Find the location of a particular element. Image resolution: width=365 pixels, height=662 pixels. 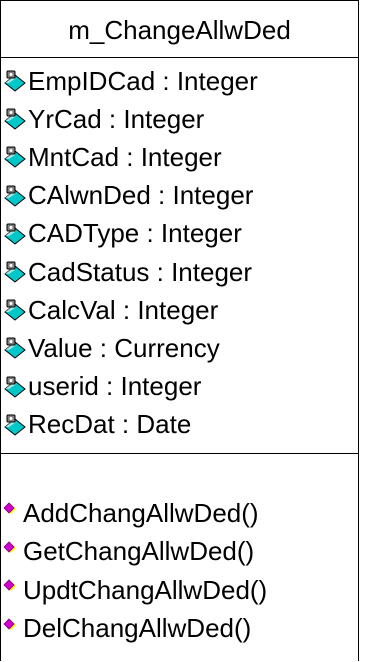

attribute-label: RecDat : Date is located at coordinates (110, 424).